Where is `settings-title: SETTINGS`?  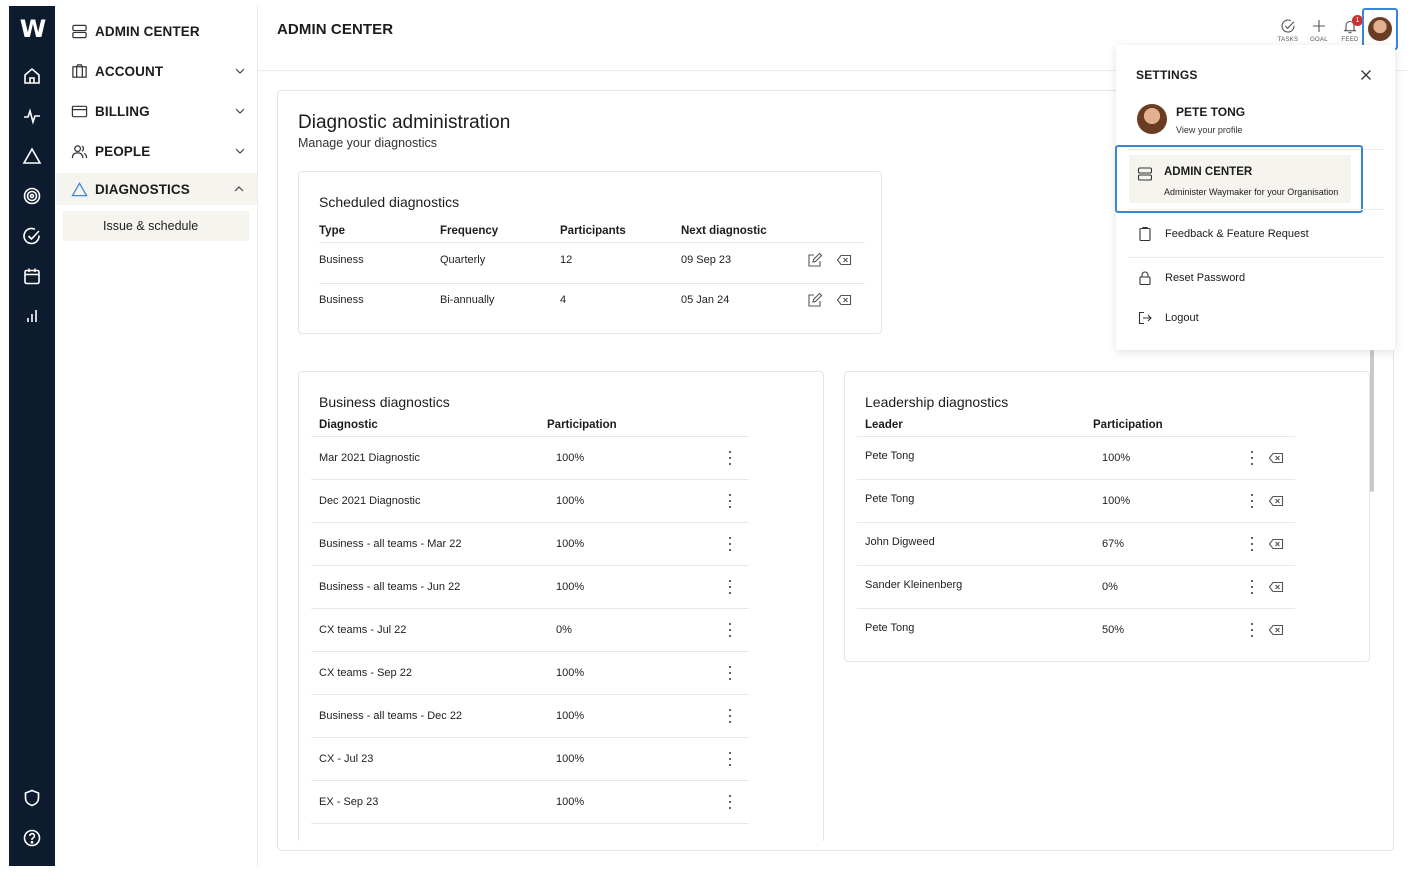 settings-title: SETTINGS is located at coordinates (1167, 75).